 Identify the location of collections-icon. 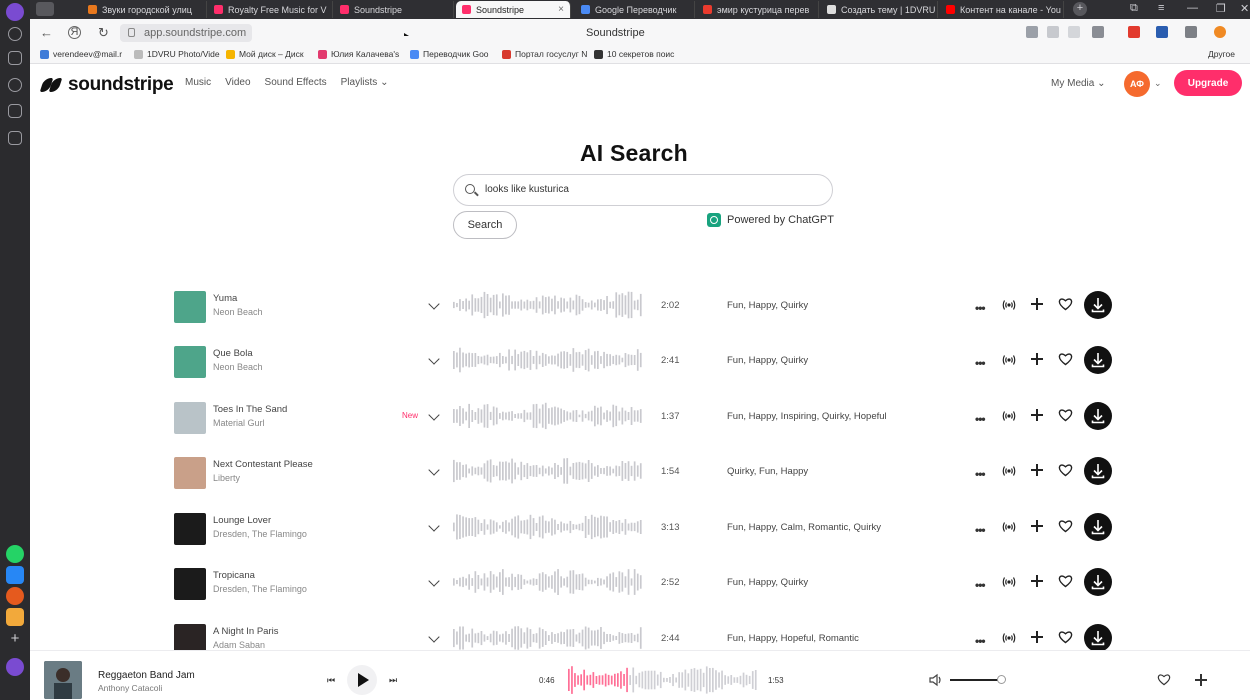
(15, 58).